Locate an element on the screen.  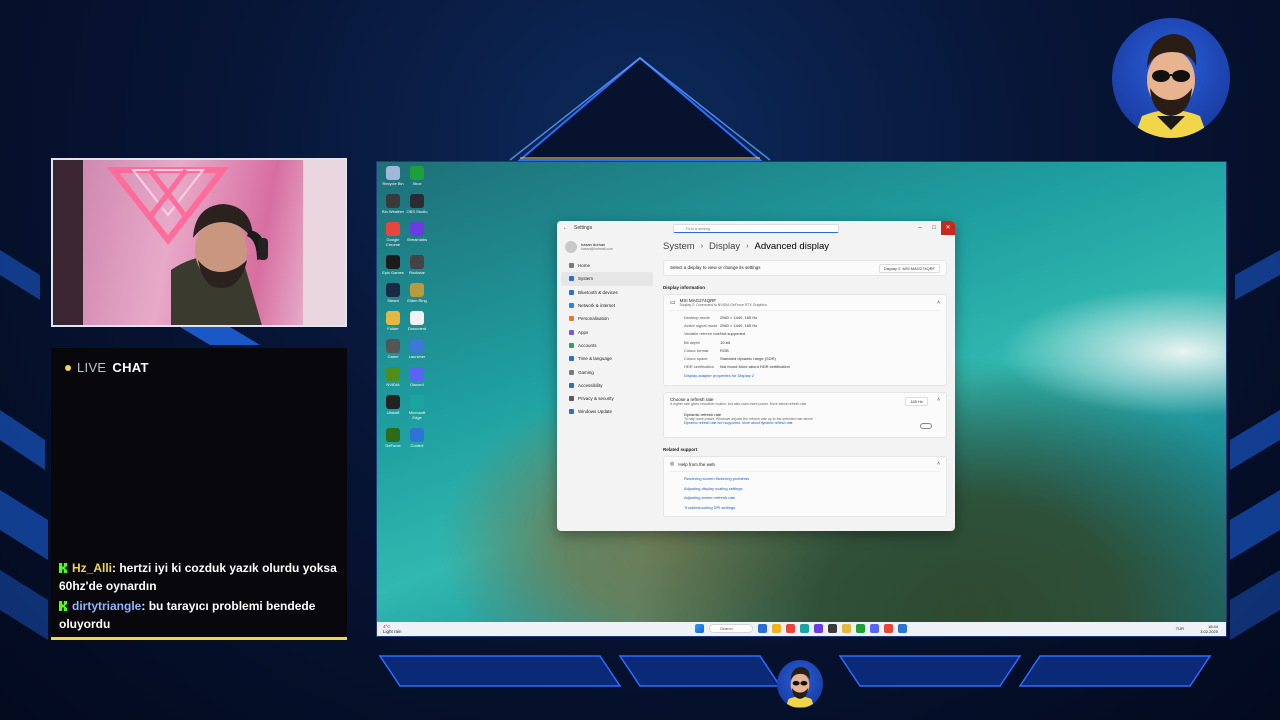
nav-item: Privacy & security is located at coordinates (607, 398).